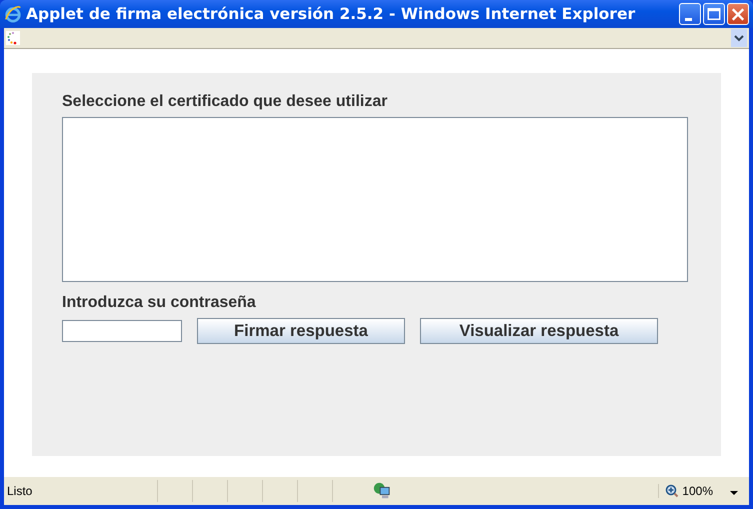 The height and width of the screenshot is (509, 753). I want to click on maximize-button, so click(714, 14).